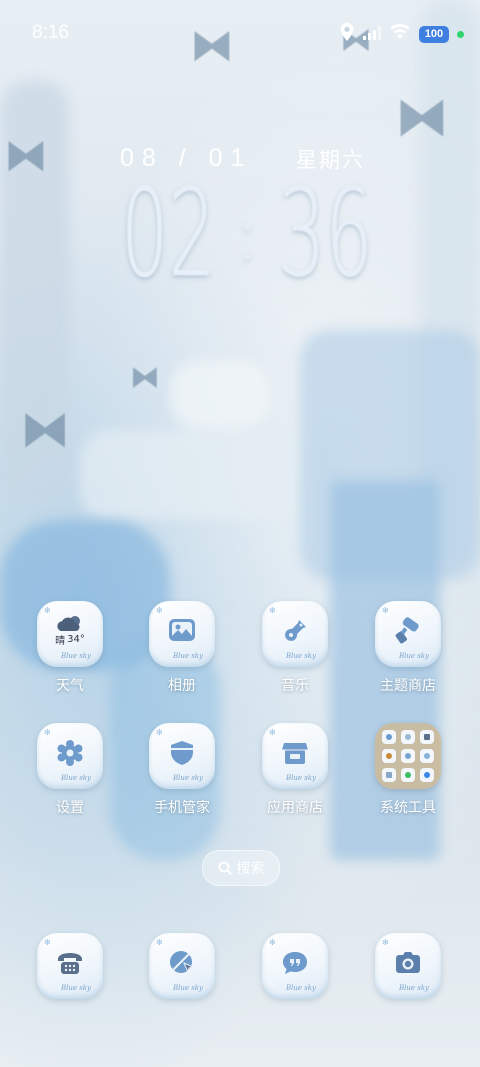  I want to click on dock-browser: ✻ Blue sky, so click(182, 966).